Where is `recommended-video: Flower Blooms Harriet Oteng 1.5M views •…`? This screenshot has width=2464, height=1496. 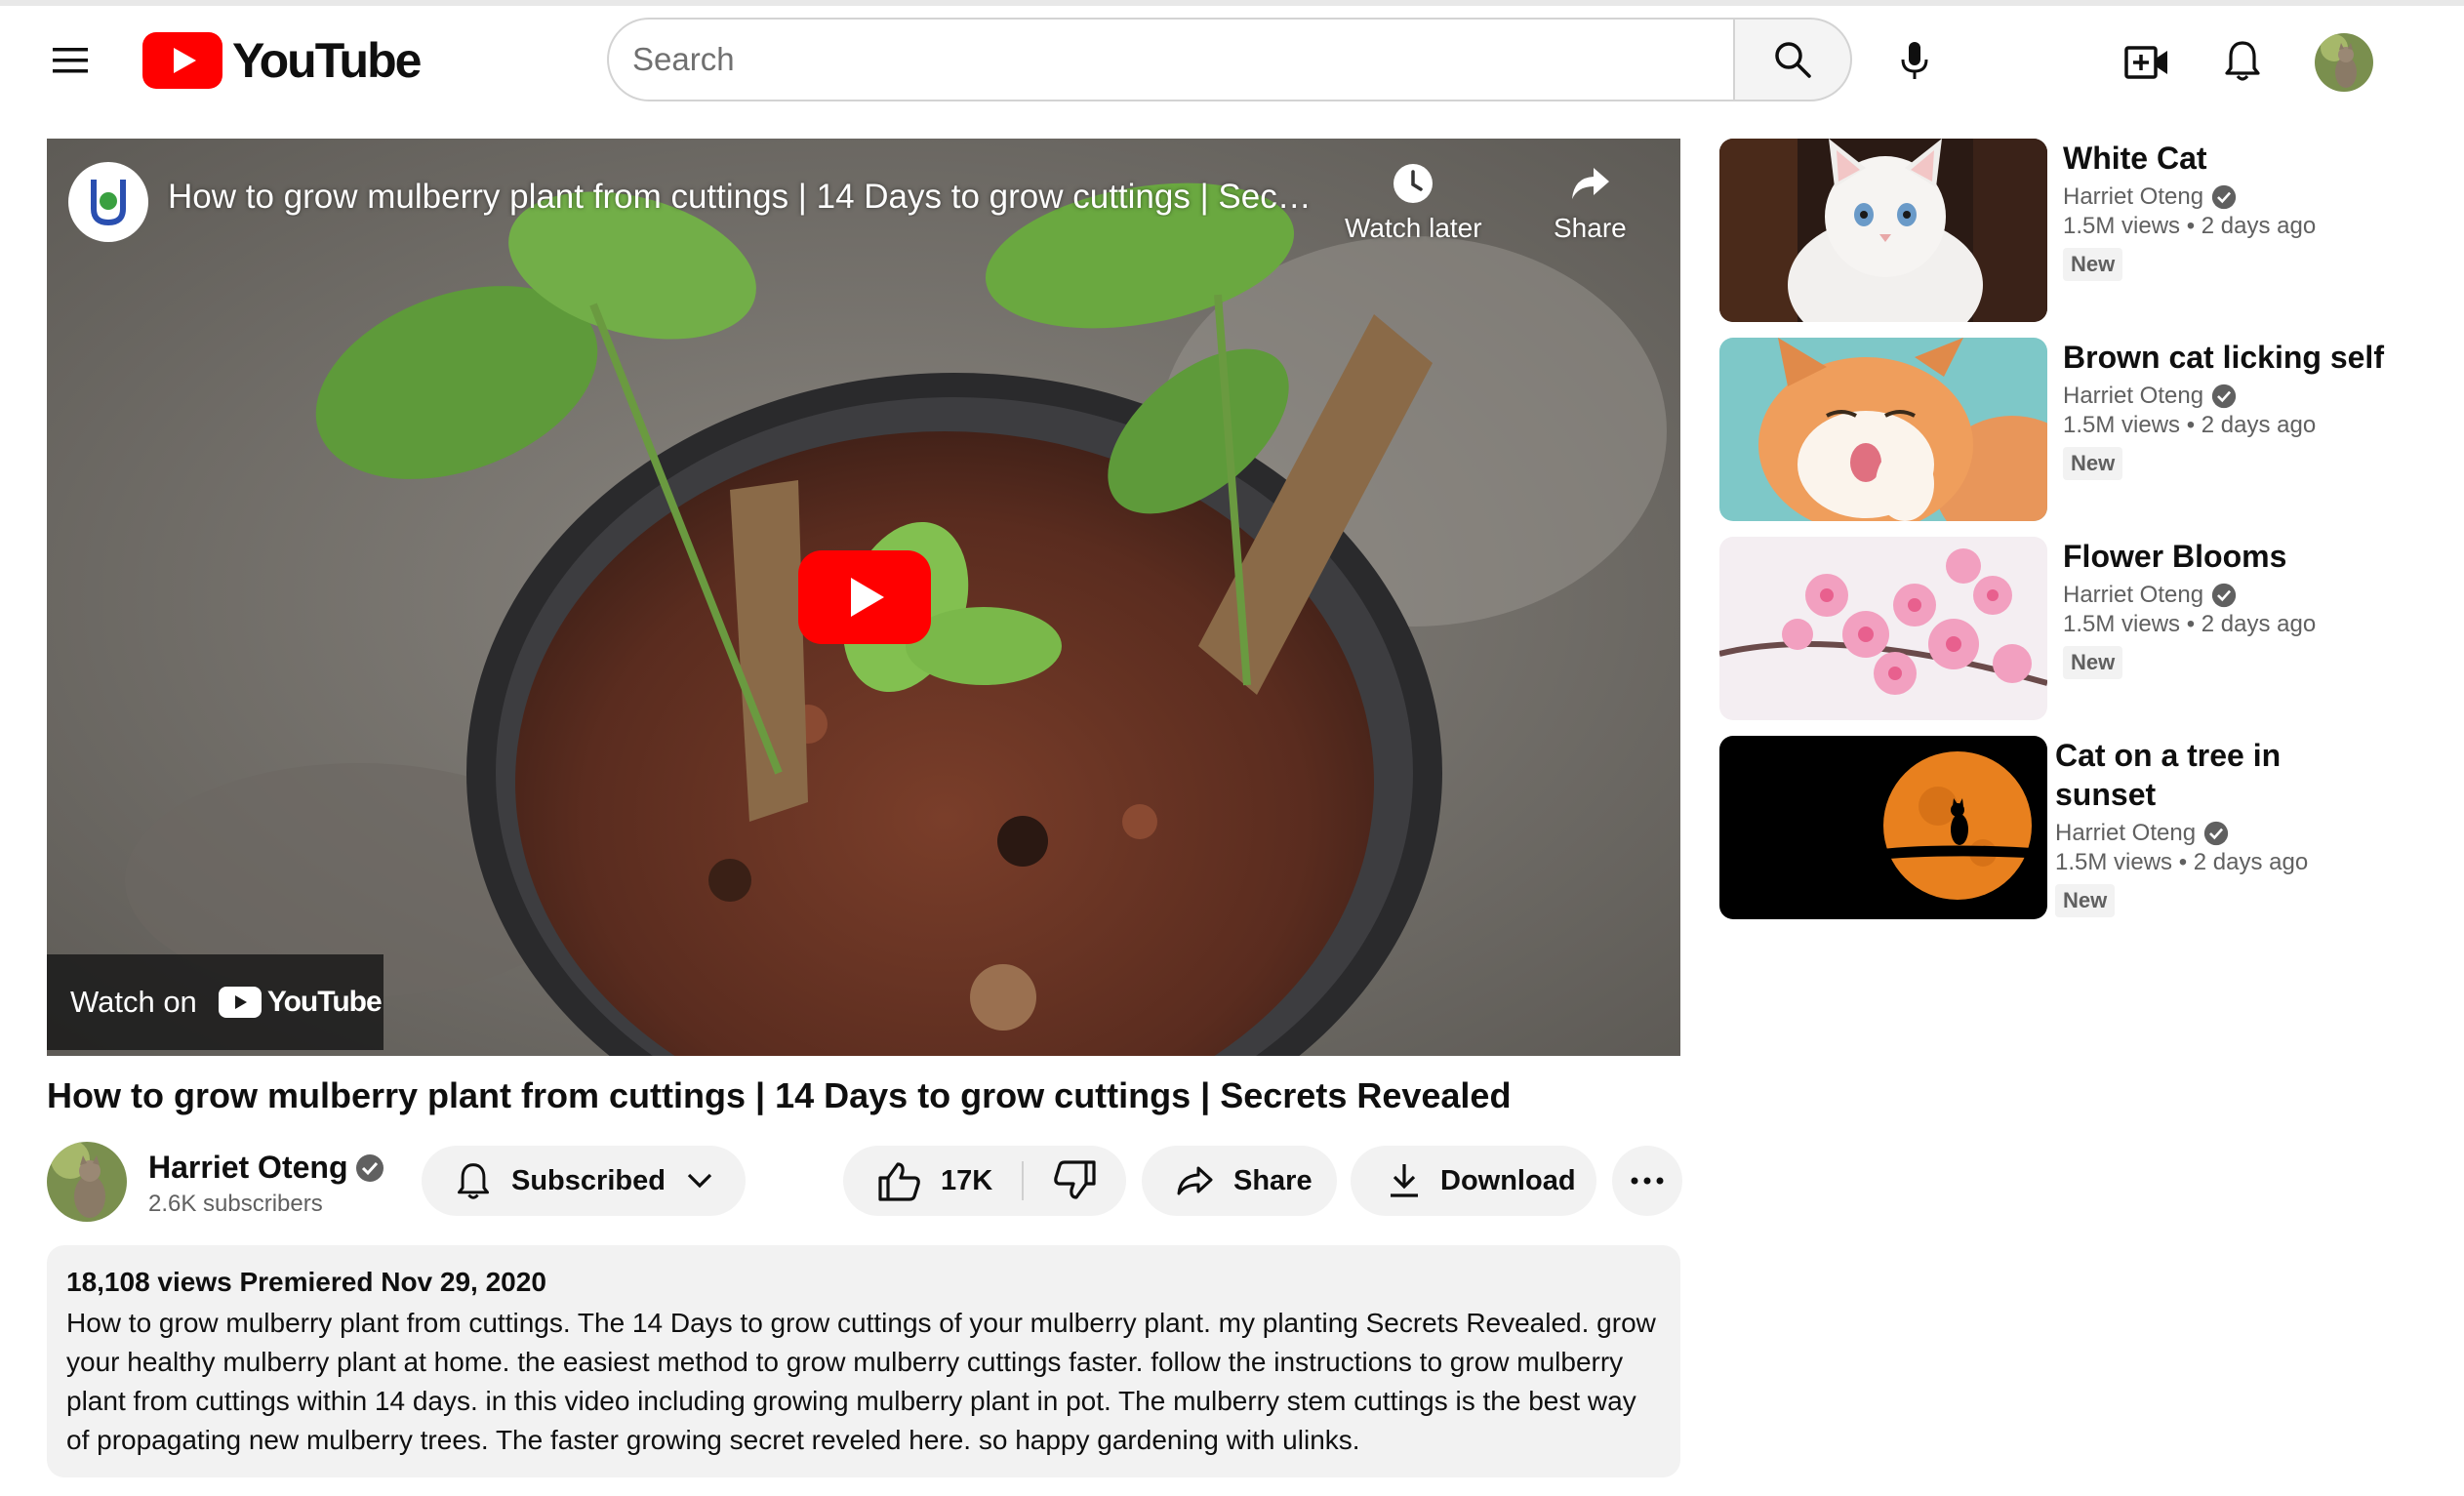 recommended-video: Flower Blooms Harriet Oteng 1.5M views •… is located at coordinates (2061, 629).